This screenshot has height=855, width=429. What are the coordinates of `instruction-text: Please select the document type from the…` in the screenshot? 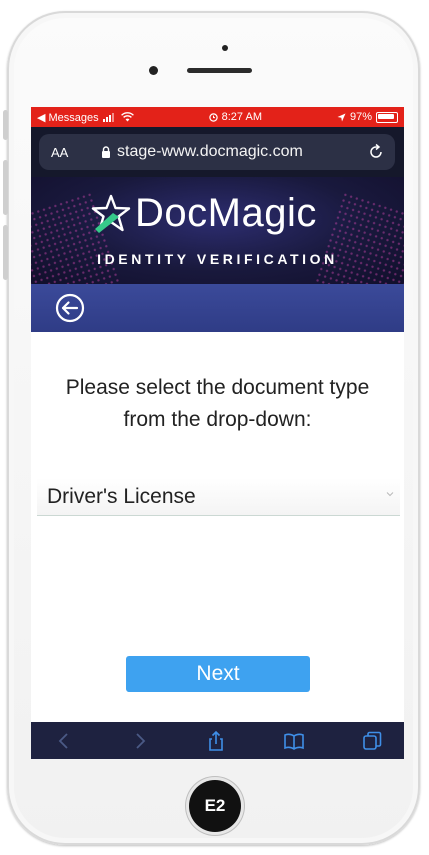 It's located at (217, 404).